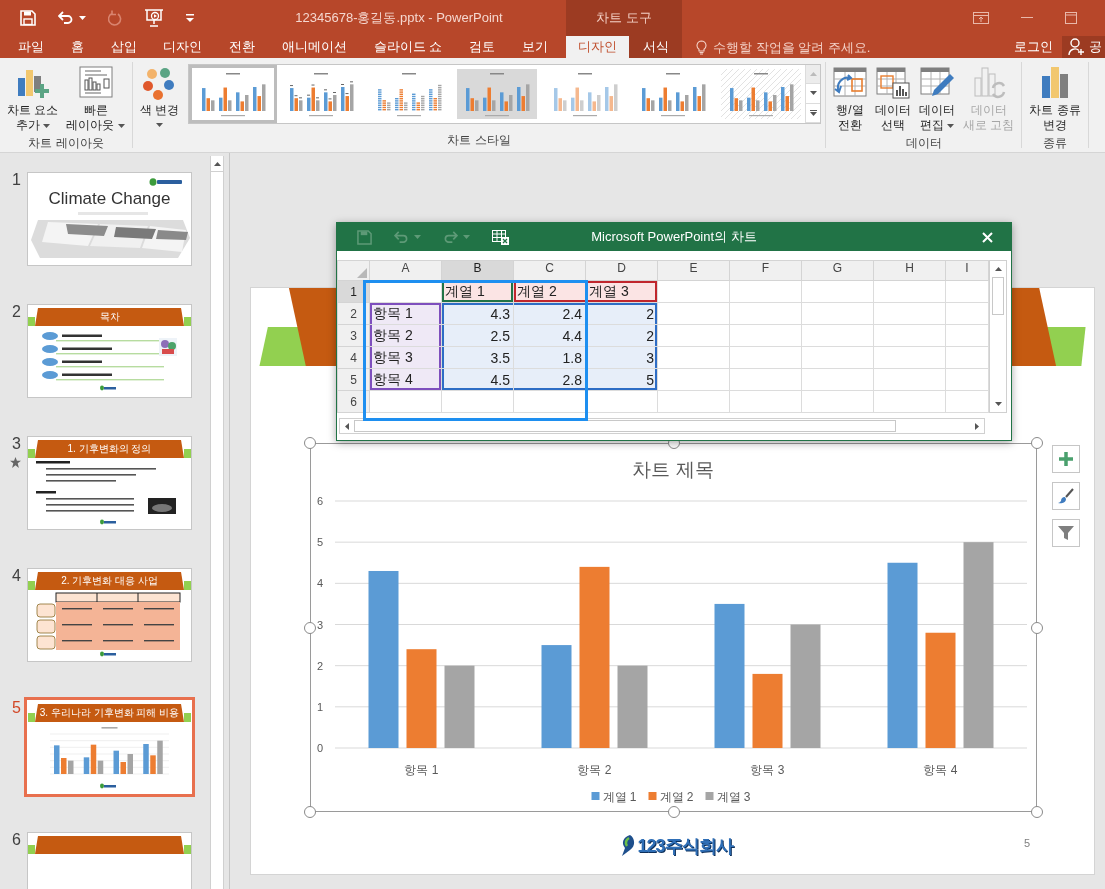 This screenshot has width=1105, height=889. What do you see at coordinates (477, 270) in the screenshot?
I see `column-header: B` at bounding box center [477, 270].